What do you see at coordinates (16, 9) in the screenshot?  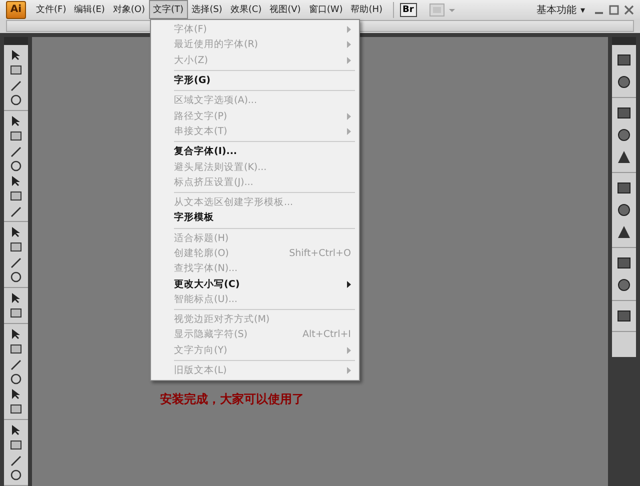 I see `app-logo: Ai` at bounding box center [16, 9].